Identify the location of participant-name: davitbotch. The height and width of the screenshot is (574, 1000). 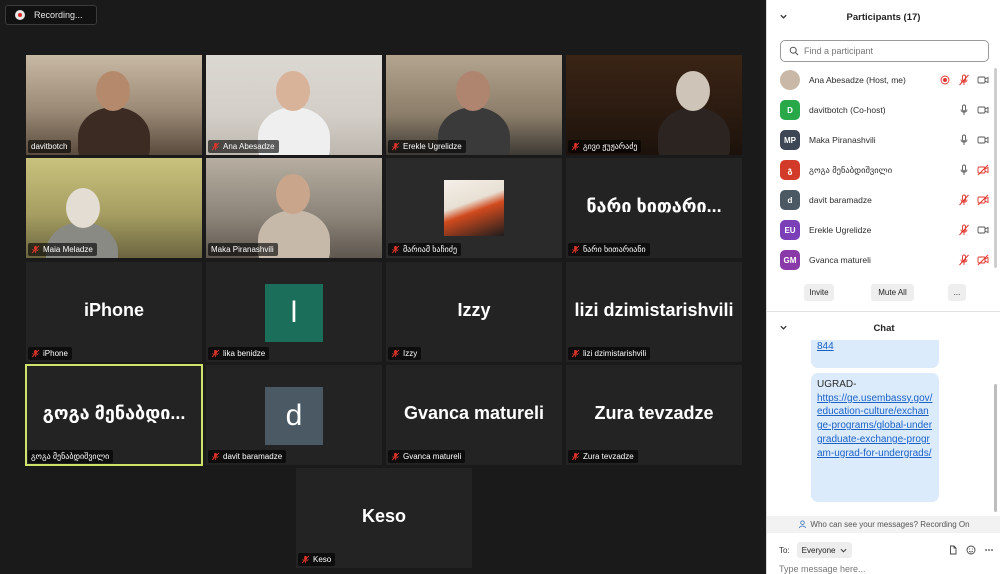
(49, 146).